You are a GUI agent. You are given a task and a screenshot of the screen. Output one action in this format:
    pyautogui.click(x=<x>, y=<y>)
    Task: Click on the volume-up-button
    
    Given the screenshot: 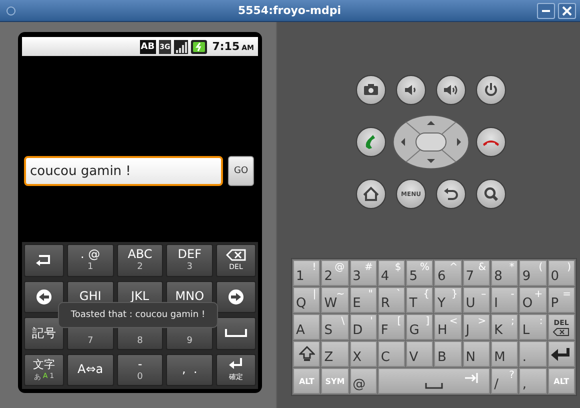 What is the action you would take?
    pyautogui.click(x=451, y=90)
    